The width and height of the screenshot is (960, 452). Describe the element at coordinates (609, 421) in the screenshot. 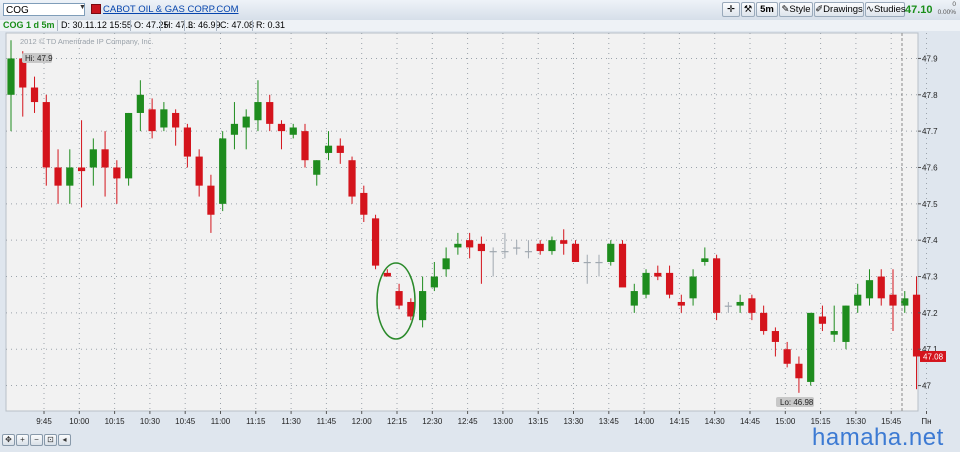

I see `x-tick-label: 13:45` at that location.